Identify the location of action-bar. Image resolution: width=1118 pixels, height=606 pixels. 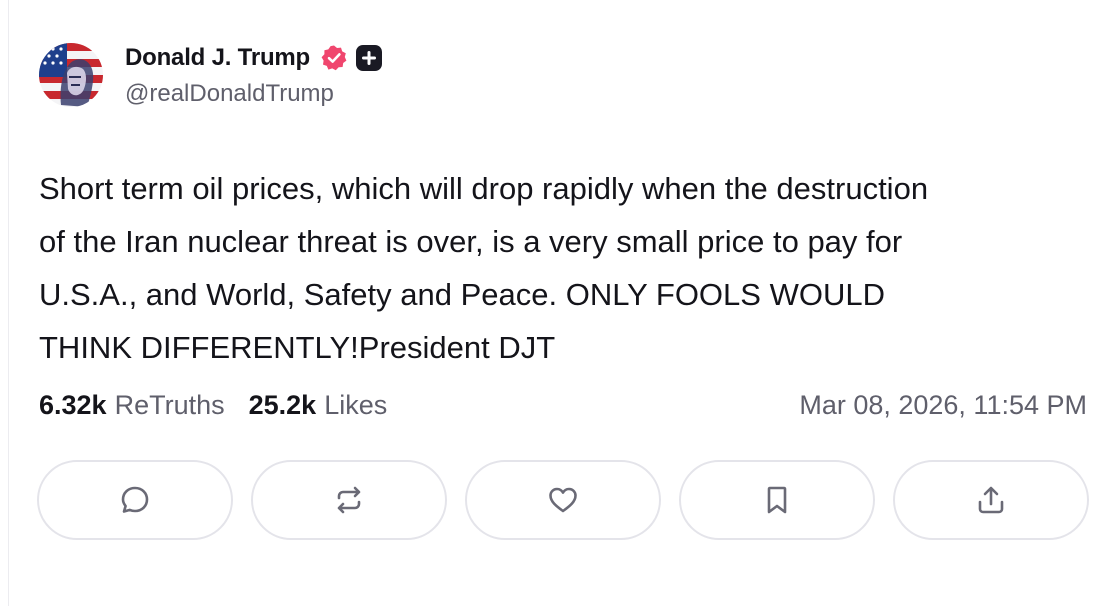
(563, 500).